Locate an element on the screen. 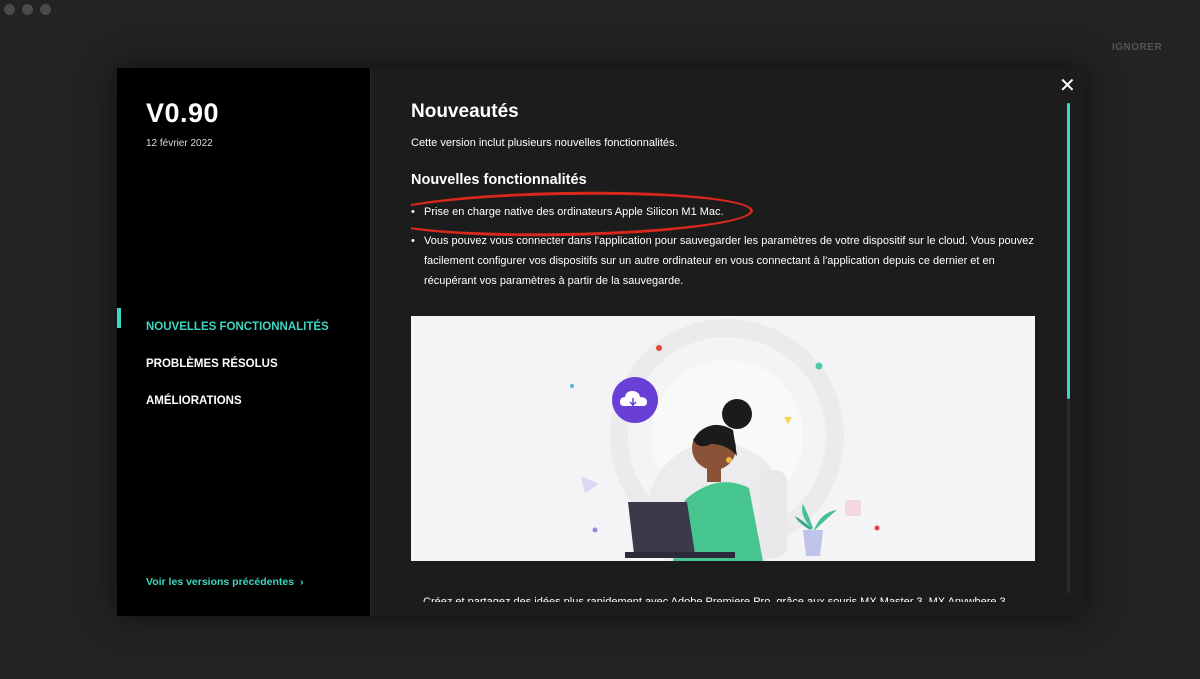 The width and height of the screenshot is (1200, 679). page-title: Nouveautés is located at coordinates (465, 111).